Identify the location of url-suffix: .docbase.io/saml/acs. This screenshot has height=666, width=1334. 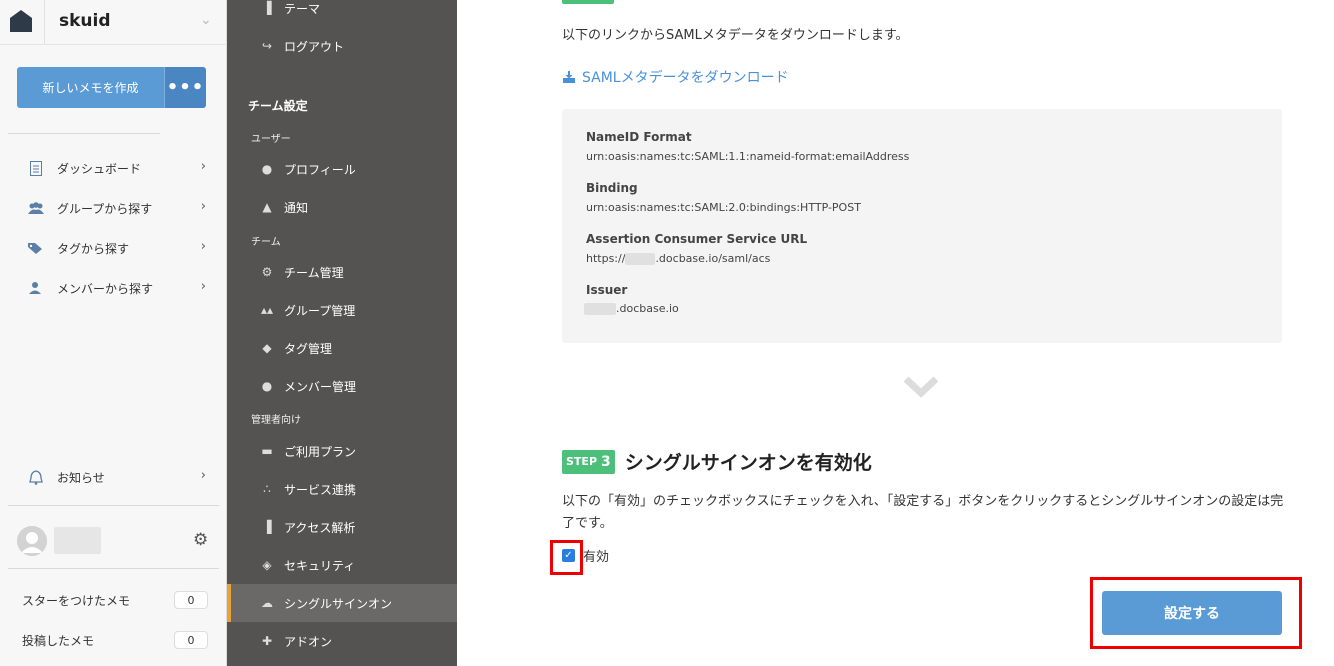
(713, 258).